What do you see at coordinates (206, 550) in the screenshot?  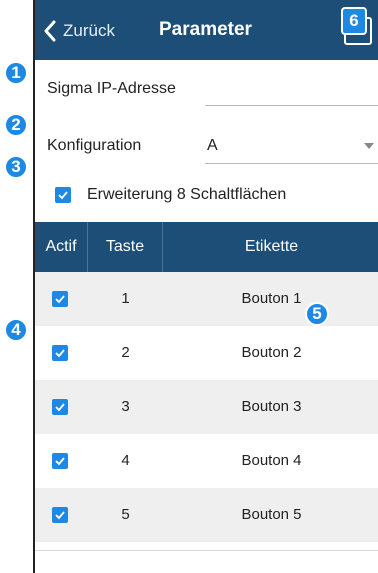 I see `divider` at bounding box center [206, 550].